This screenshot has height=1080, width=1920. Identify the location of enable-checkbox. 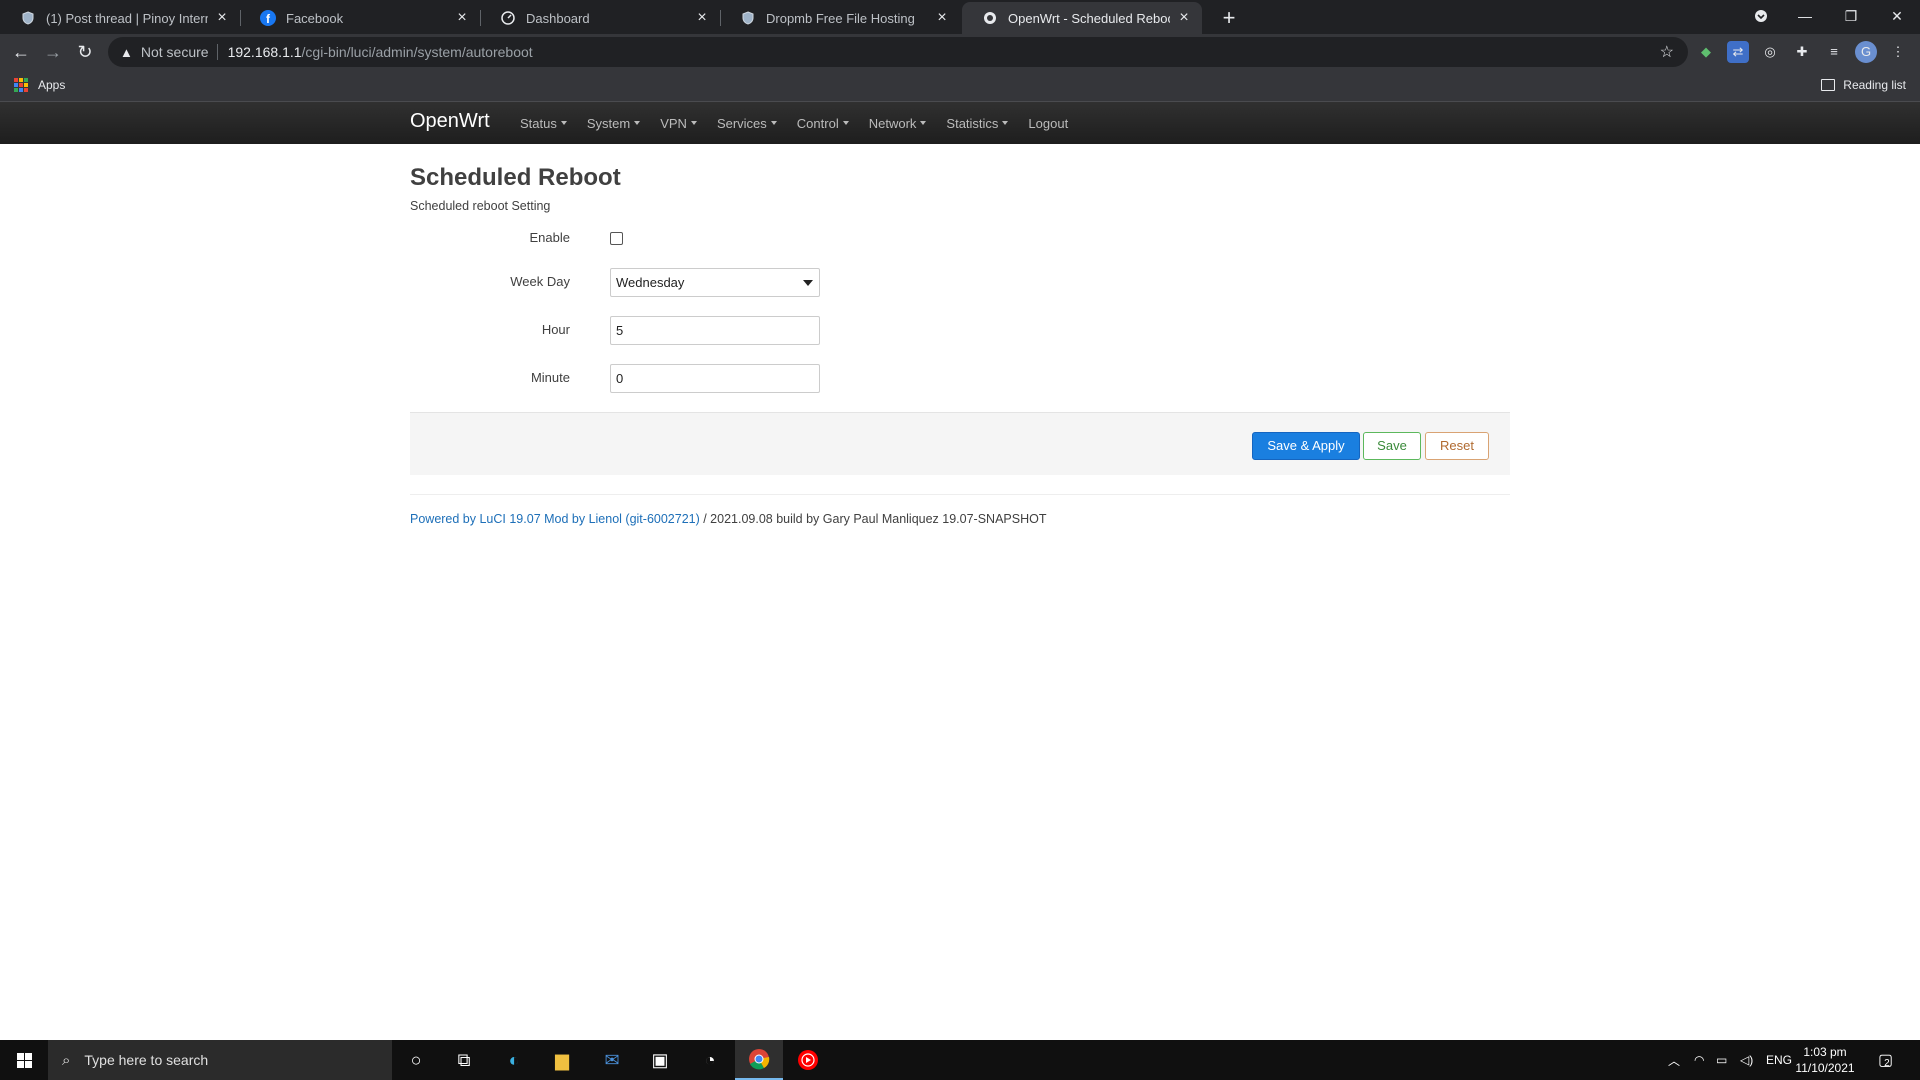
(616, 238).